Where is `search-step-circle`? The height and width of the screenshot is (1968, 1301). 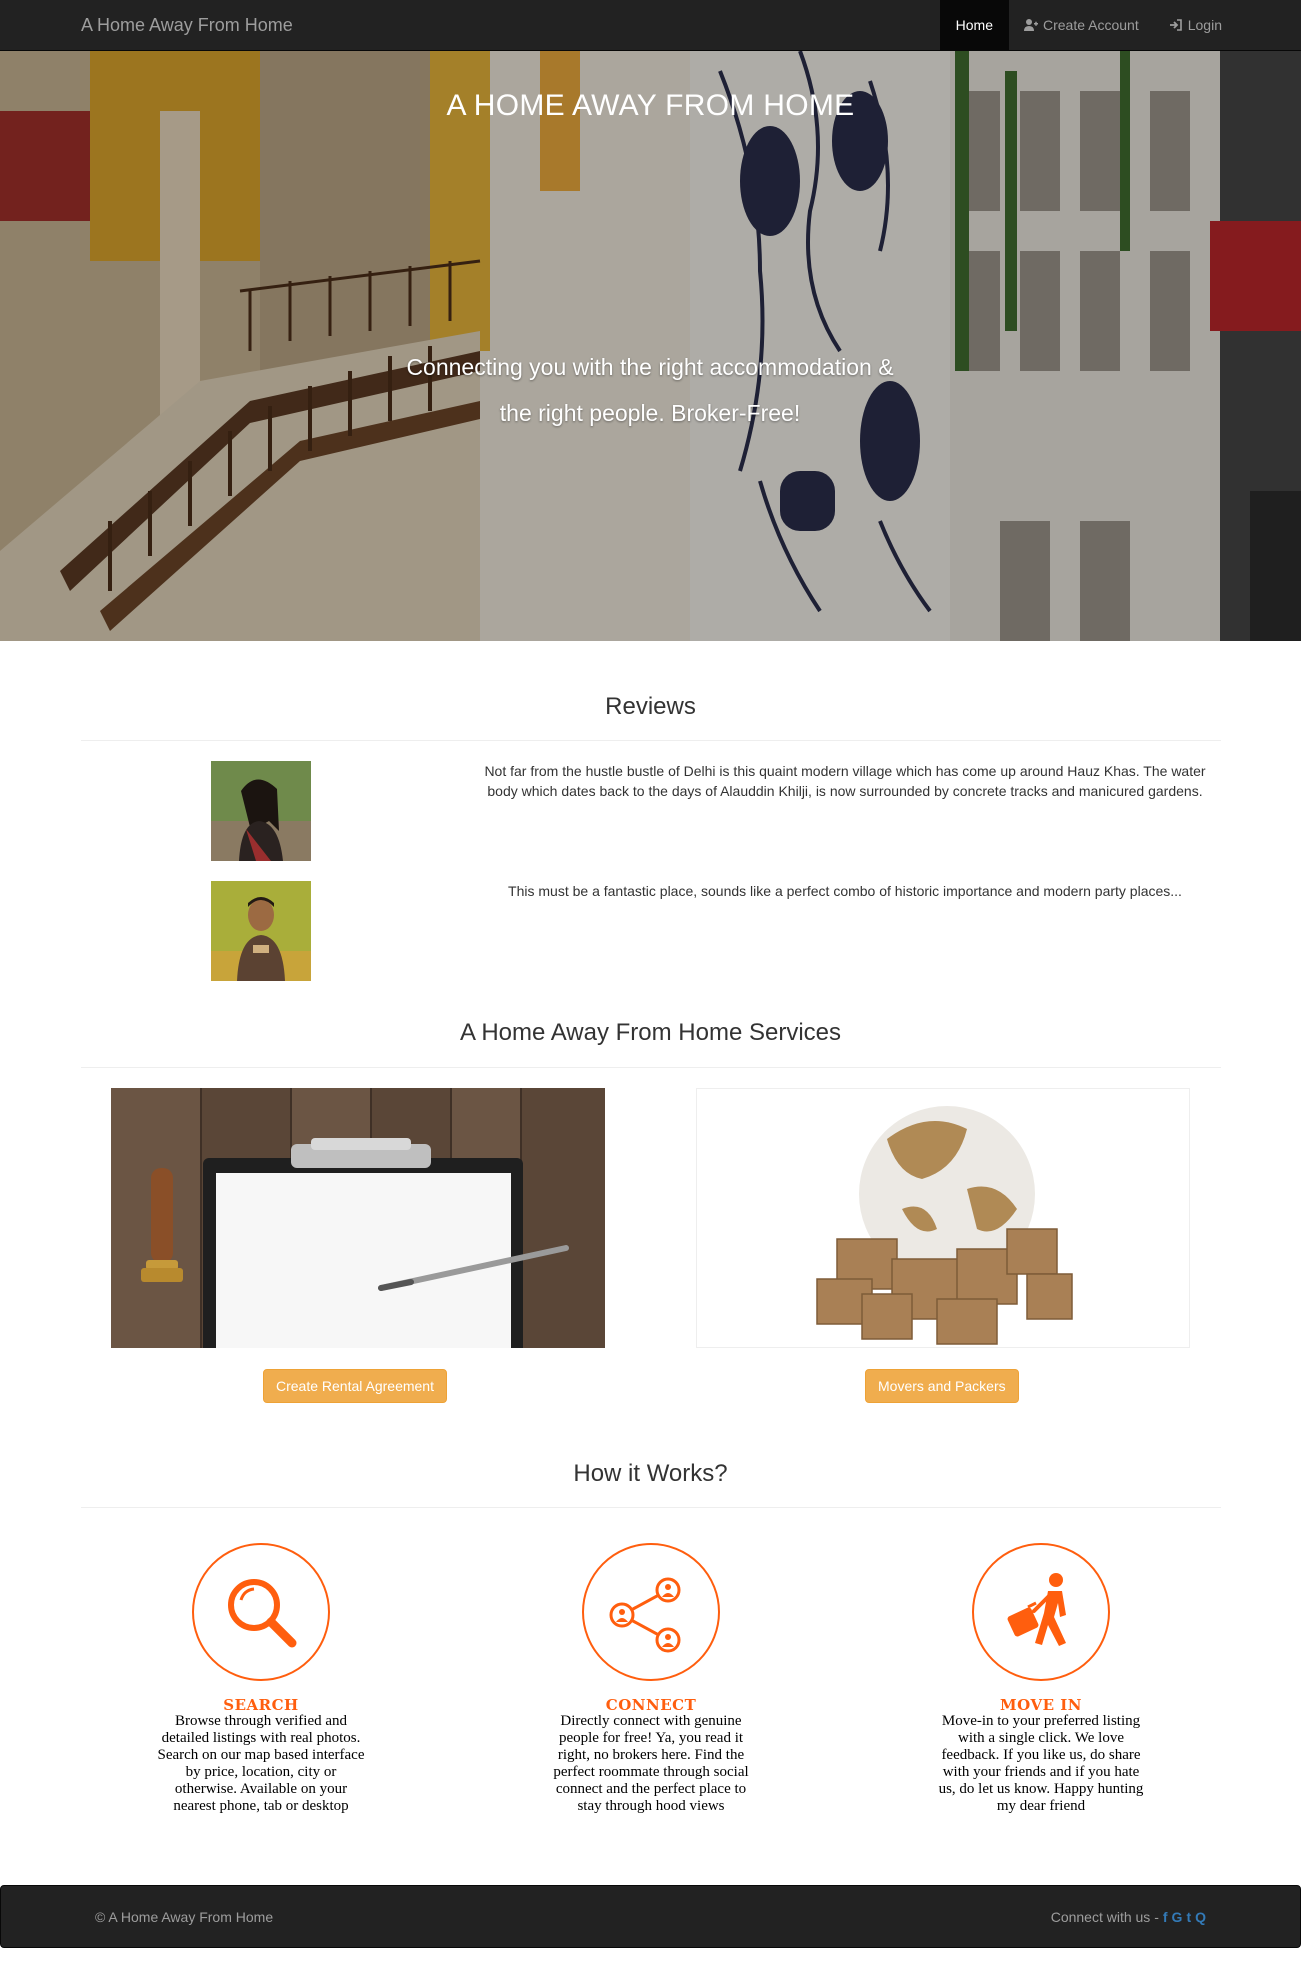 search-step-circle is located at coordinates (261, 1612).